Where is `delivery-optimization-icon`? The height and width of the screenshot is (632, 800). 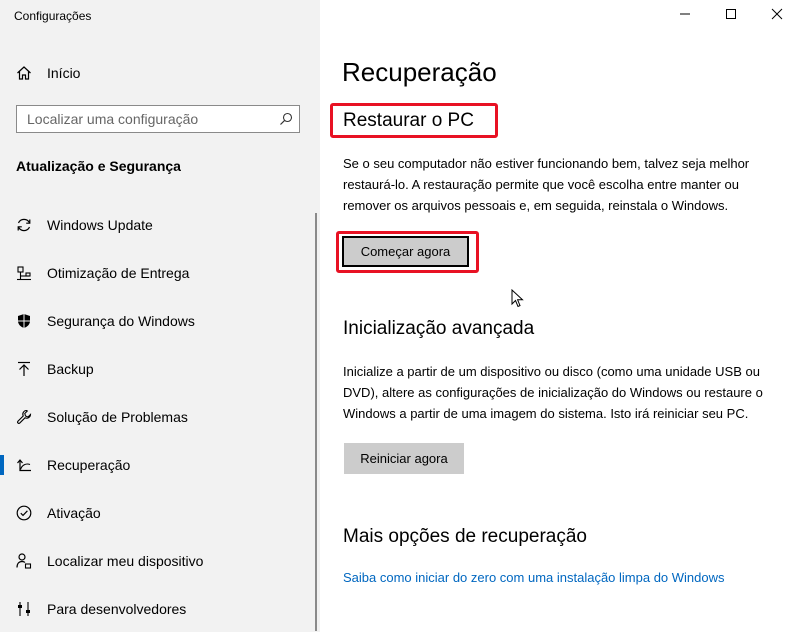
delivery-optimization-icon is located at coordinates (24, 273).